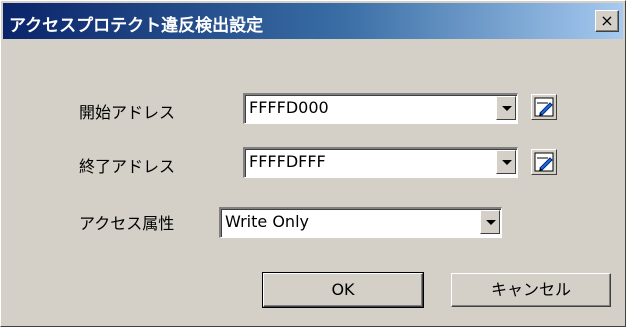  Describe the element at coordinates (380, 162) in the screenshot. I see `end-address-combo: FFFFDFFF` at that location.